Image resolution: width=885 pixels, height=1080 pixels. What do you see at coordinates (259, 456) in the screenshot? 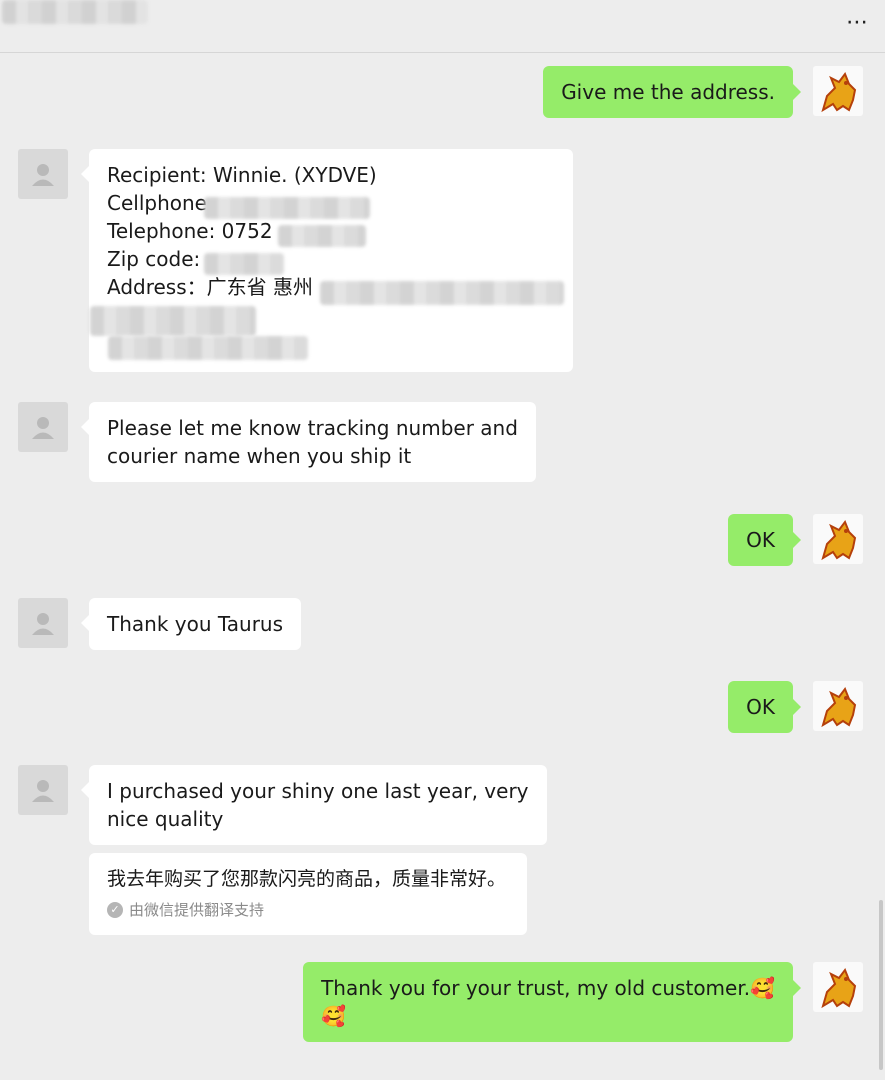
I see `message-text: courier name when you ship it` at bounding box center [259, 456].